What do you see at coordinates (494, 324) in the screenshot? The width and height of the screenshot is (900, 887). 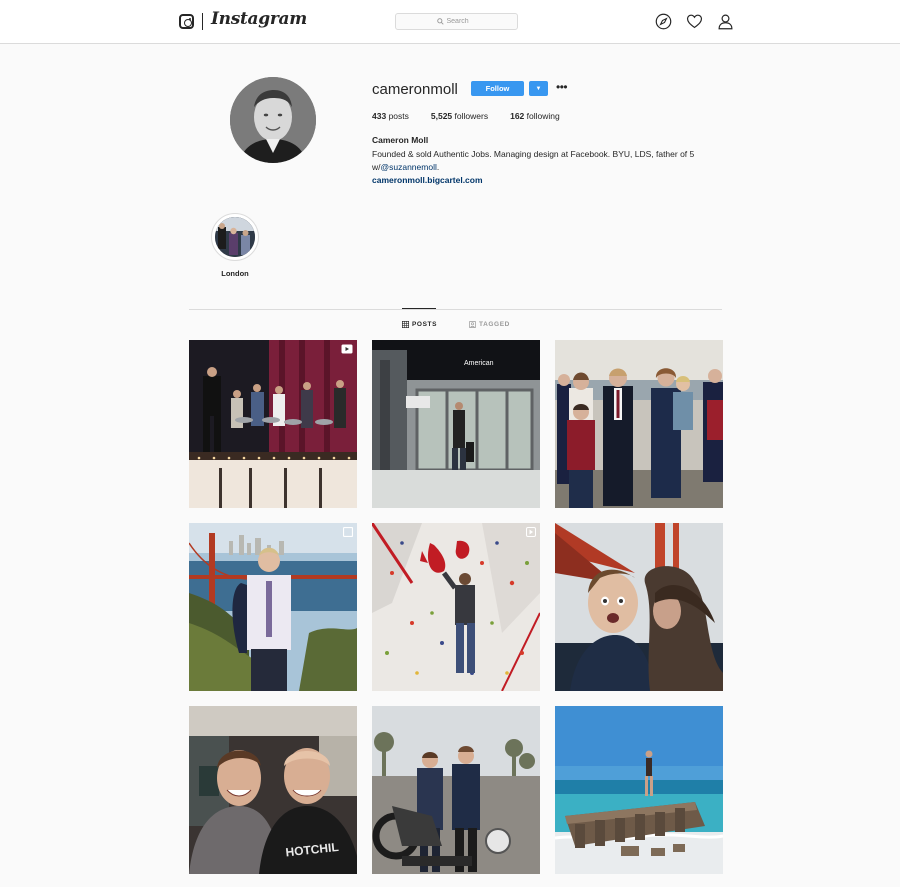 I see `tab-tagged-label: TAGGED` at bounding box center [494, 324].